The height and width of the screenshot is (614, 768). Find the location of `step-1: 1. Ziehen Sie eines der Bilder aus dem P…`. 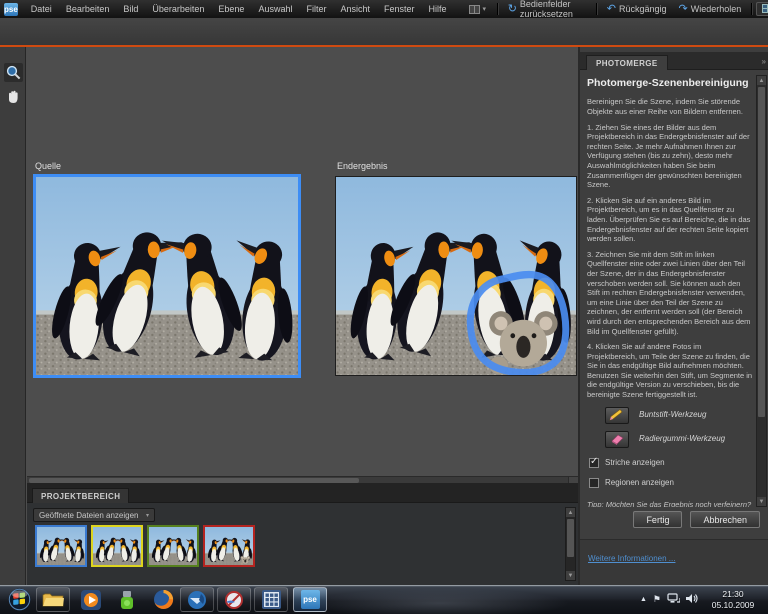

step-1: 1. Ziehen Sie eines der Bilder aus dem P… is located at coordinates (668, 156).